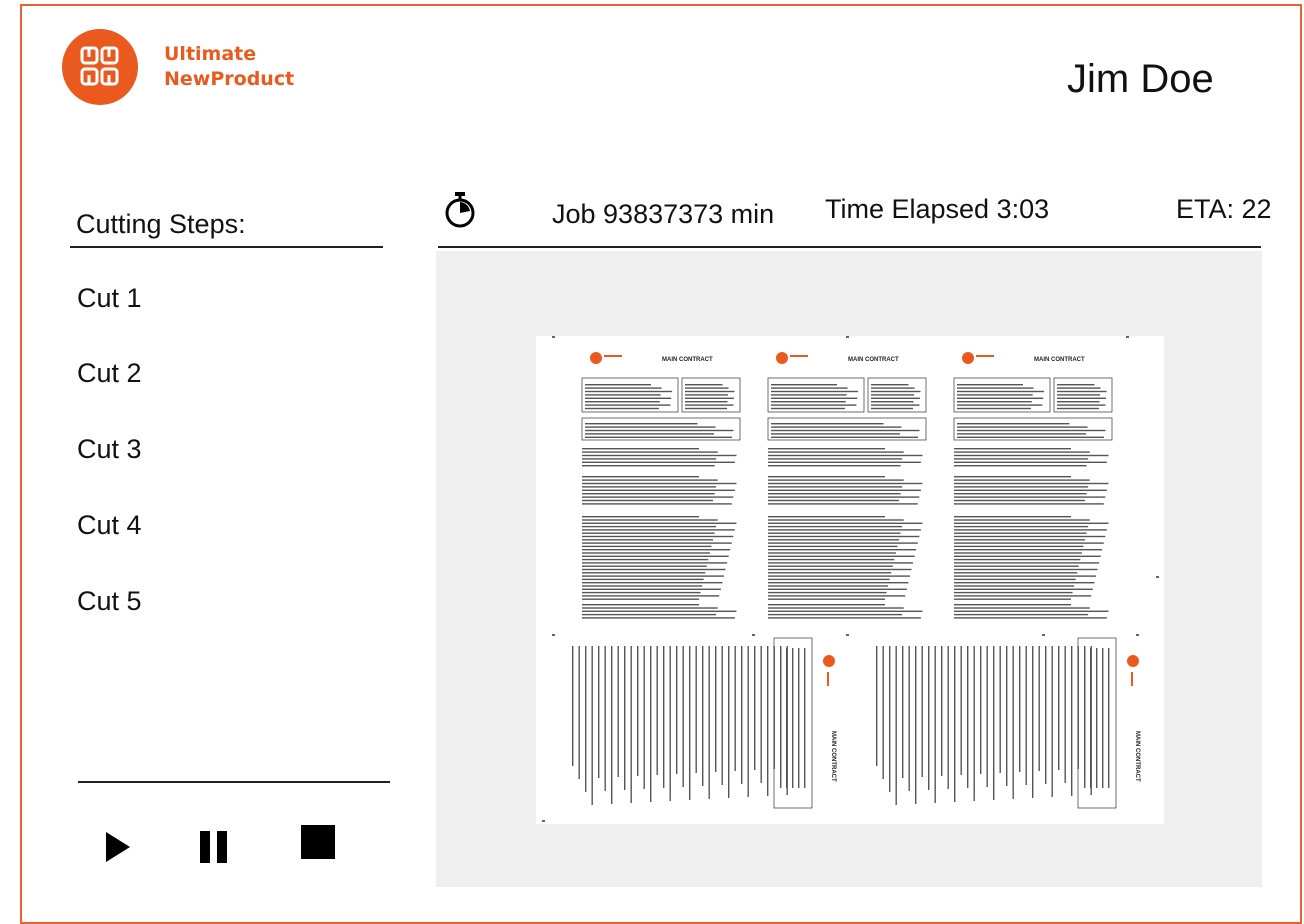 The image size is (1304, 924). What do you see at coordinates (234, 782) in the screenshot?
I see `controls-divider` at bounding box center [234, 782].